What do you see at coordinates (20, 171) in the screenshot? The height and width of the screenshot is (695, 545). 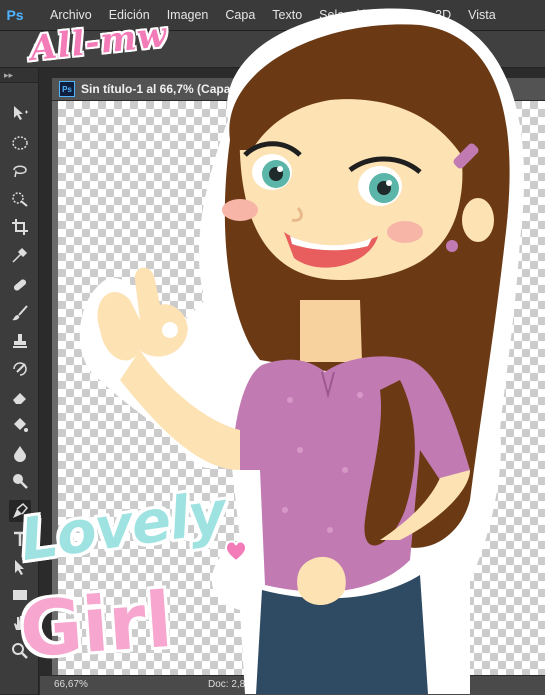 I see `lasso-tool-icon` at bounding box center [20, 171].